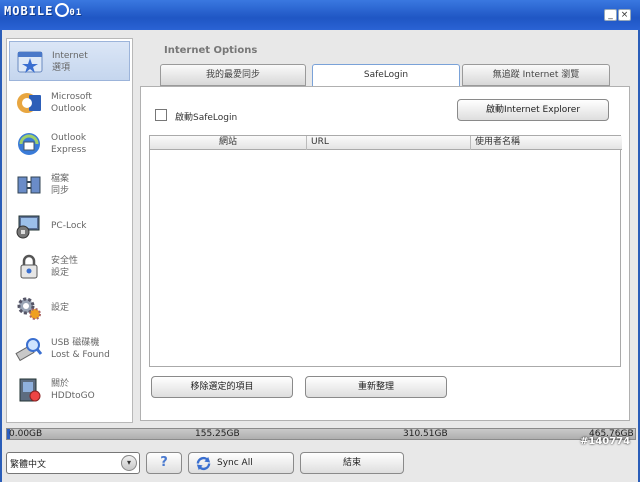  Describe the element at coordinates (610, 15) in the screenshot. I see `minimize-button: _` at that location.